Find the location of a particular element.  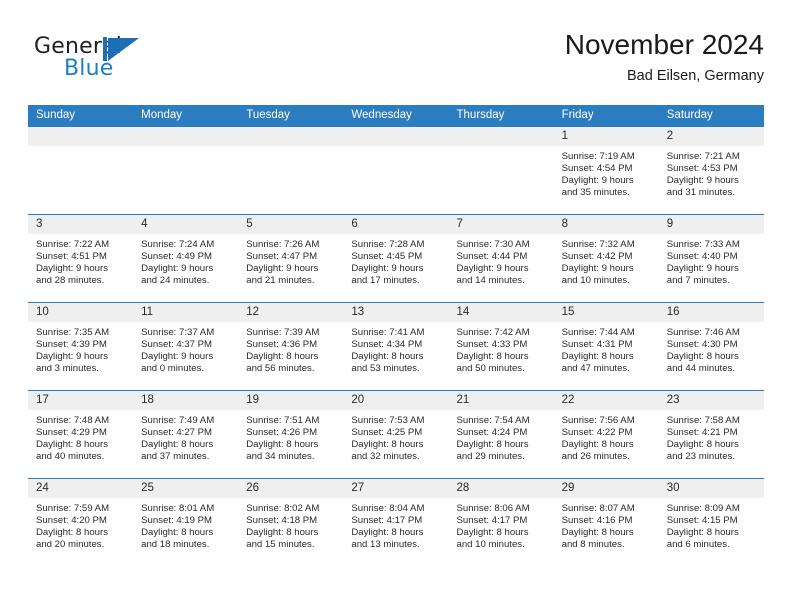

day-detail-line: and 26 minutes. is located at coordinates (595, 457).